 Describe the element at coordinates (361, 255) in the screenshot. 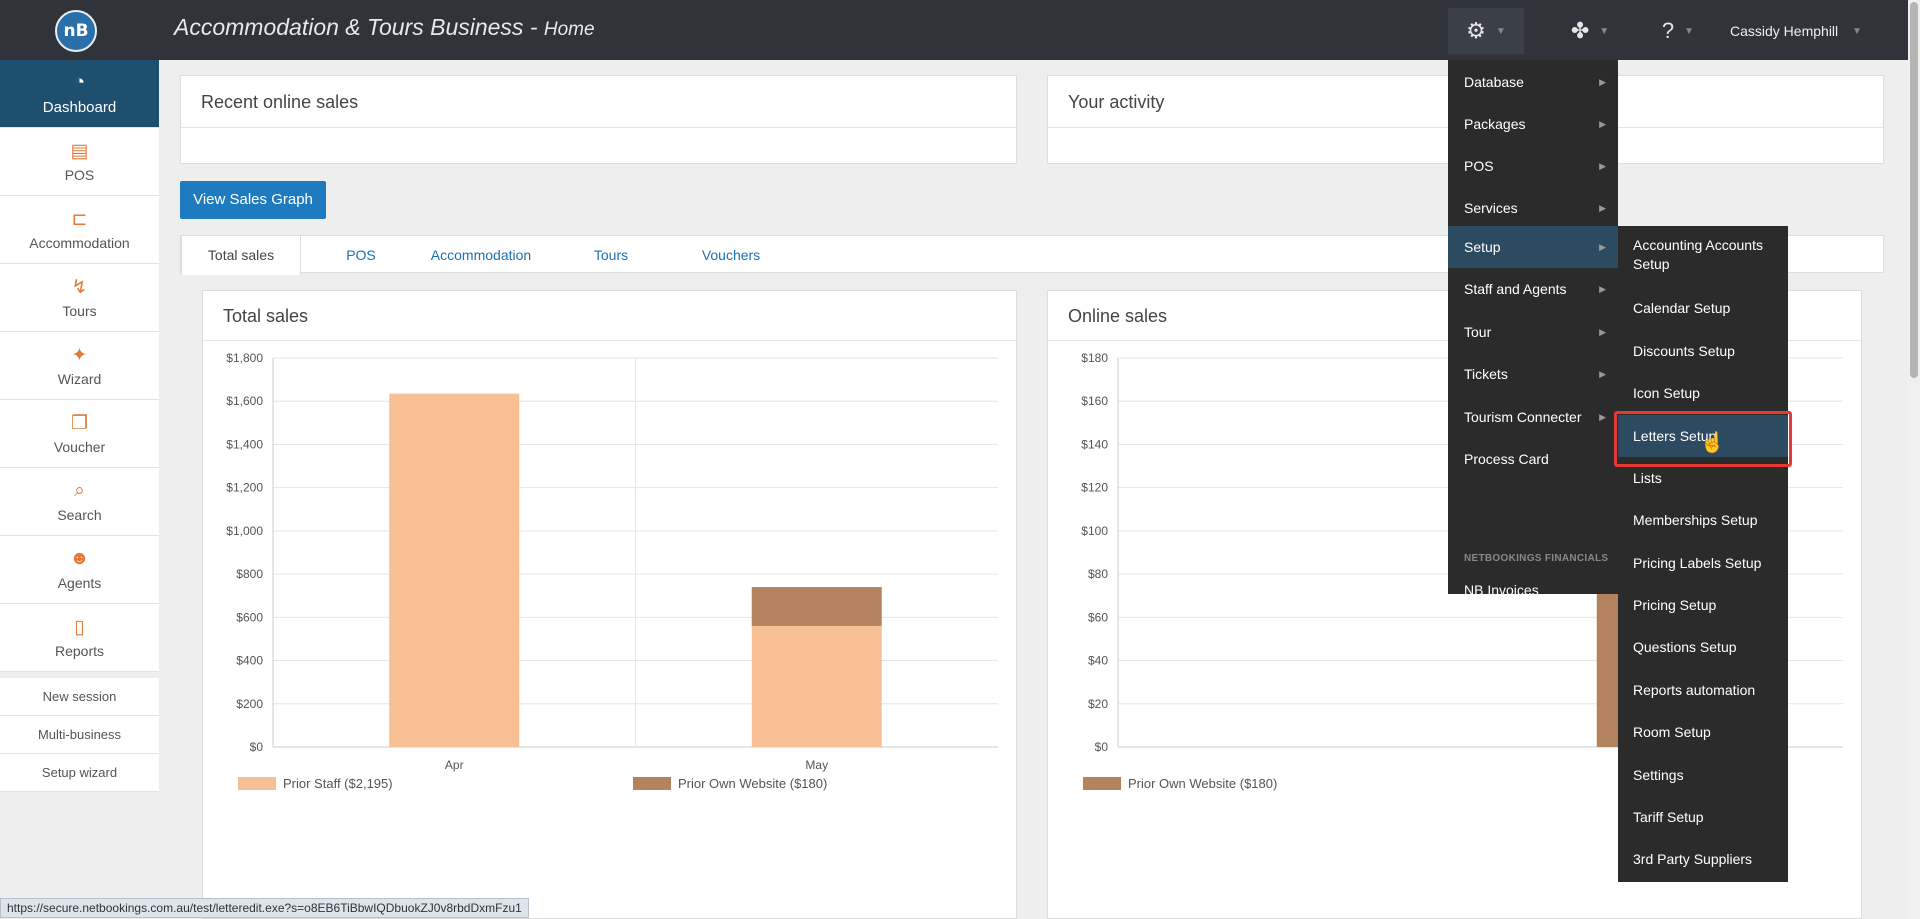

I see `tab-pos: POS` at that location.